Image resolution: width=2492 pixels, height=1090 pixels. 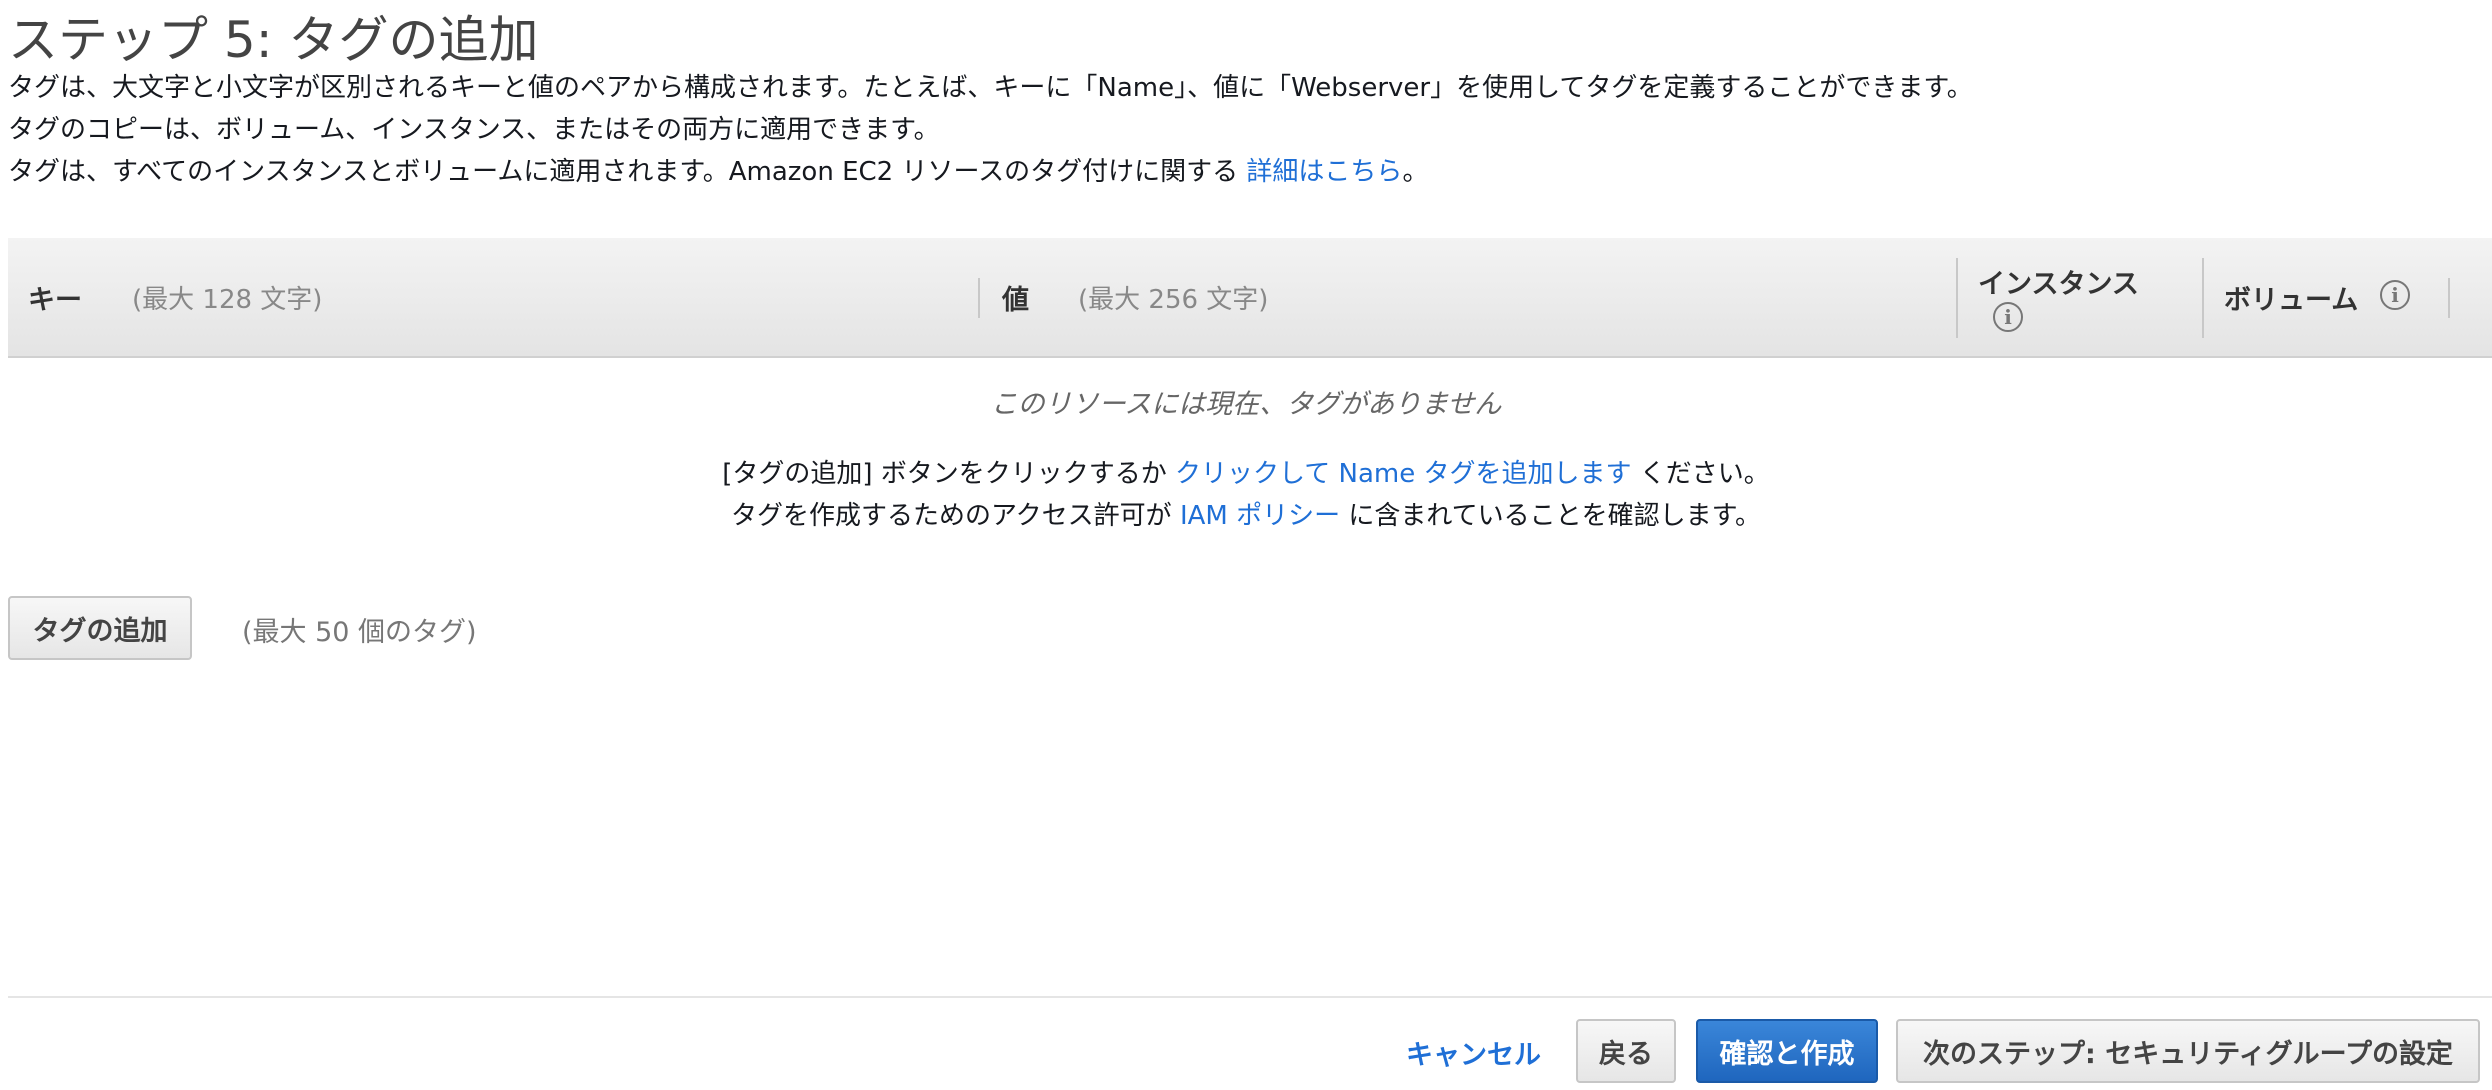 What do you see at coordinates (1246, 404) in the screenshot?
I see `empty-state-title: このリソースには現在、タグがありません` at bounding box center [1246, 404].